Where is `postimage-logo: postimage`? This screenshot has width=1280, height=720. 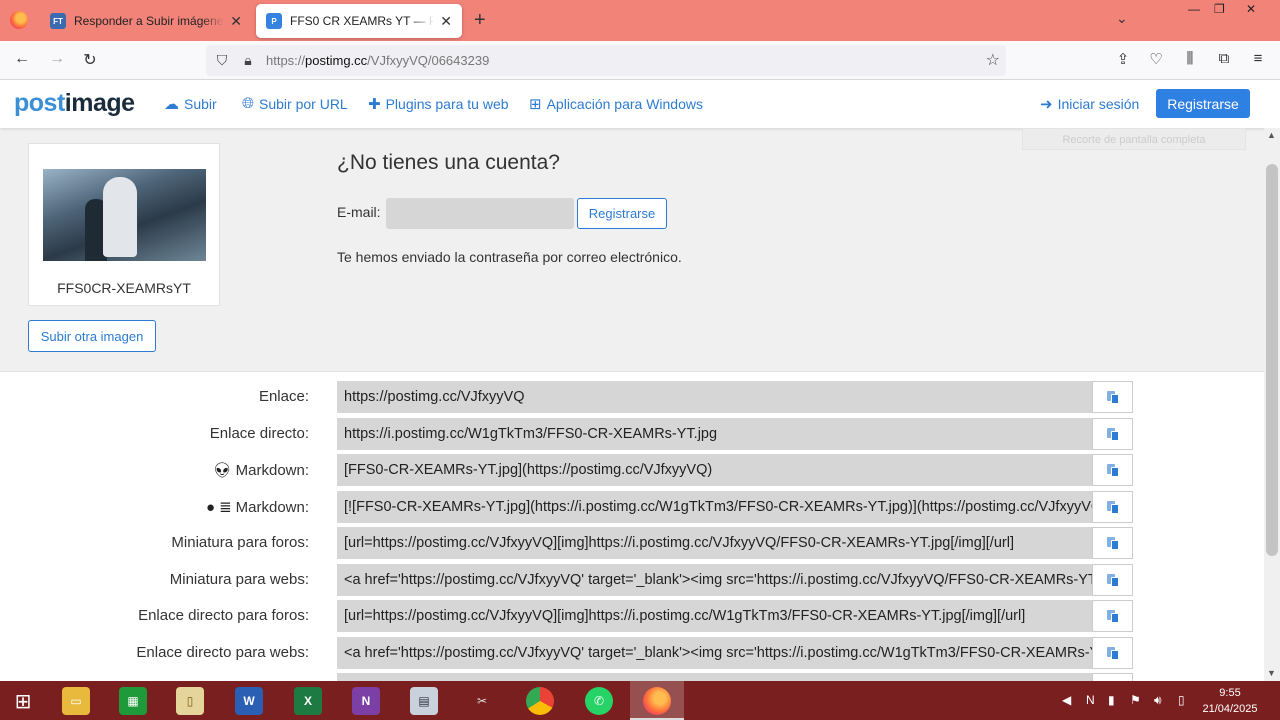
postimage-logo: postimage is located at coordinates (74, 103).